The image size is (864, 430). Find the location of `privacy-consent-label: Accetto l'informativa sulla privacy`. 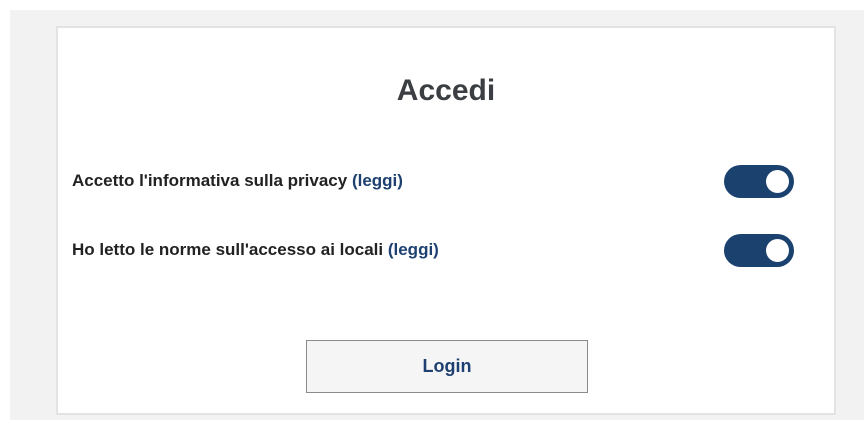

privacy-consent-label: Accetto l'informativa sulla privacy is located at coordinates (210, 180).